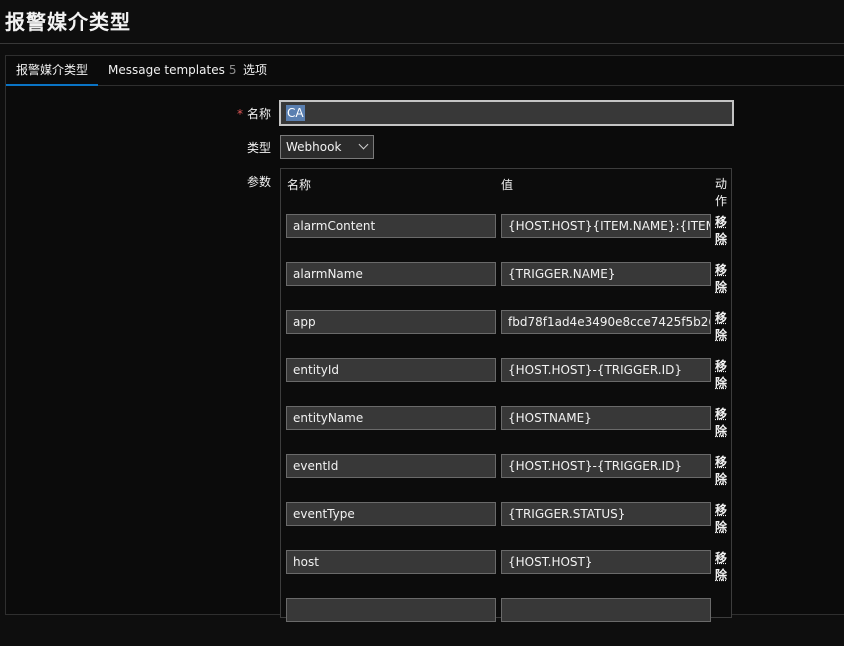 Image resolution: width=844 pixels, height=646 pixels. What do you see at coordinates (606, 274) in the screenshot?
I see `param-value-input: {TRIGGER.NAME}` at bounding box center [606, 274].